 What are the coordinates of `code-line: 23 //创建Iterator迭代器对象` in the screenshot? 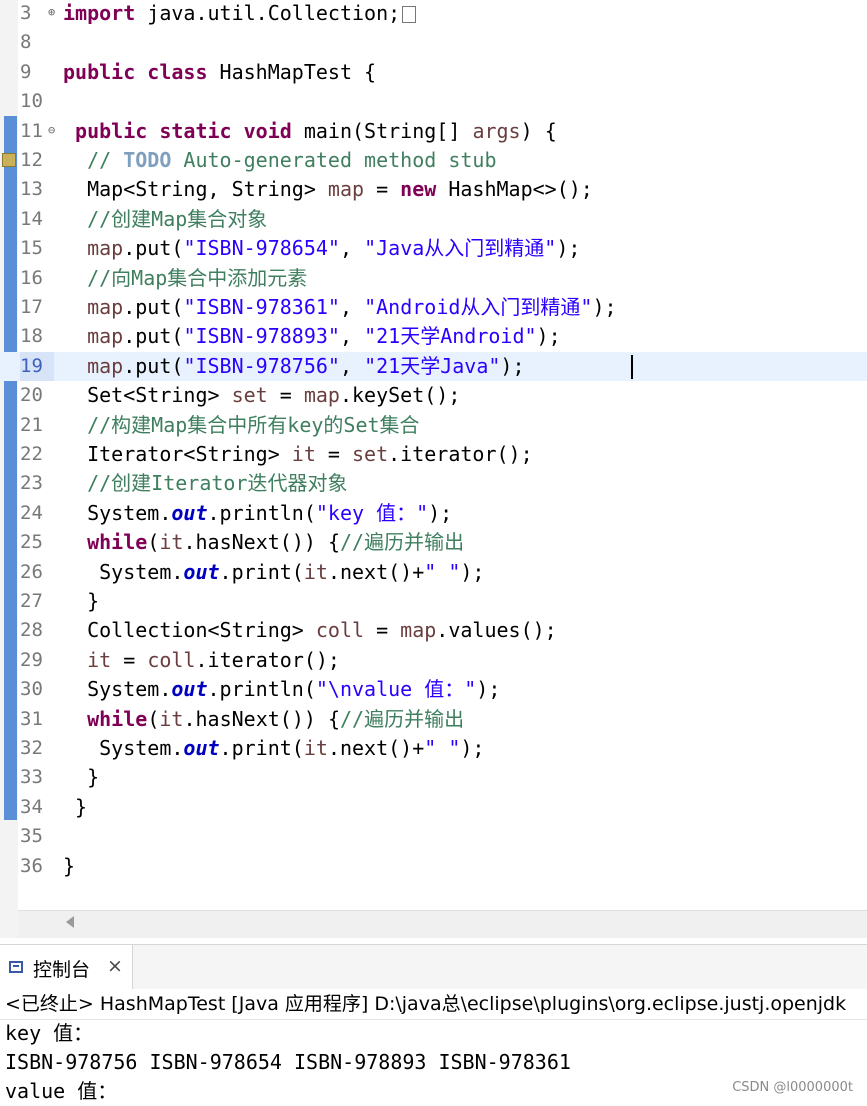 It's located at (433, 483).